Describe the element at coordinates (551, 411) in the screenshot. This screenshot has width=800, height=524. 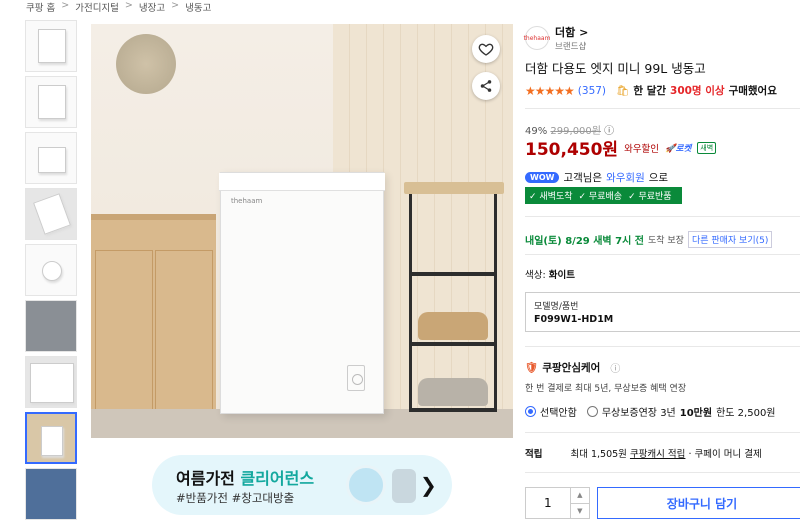
I see `care-option-none: 선택안함` at that location.